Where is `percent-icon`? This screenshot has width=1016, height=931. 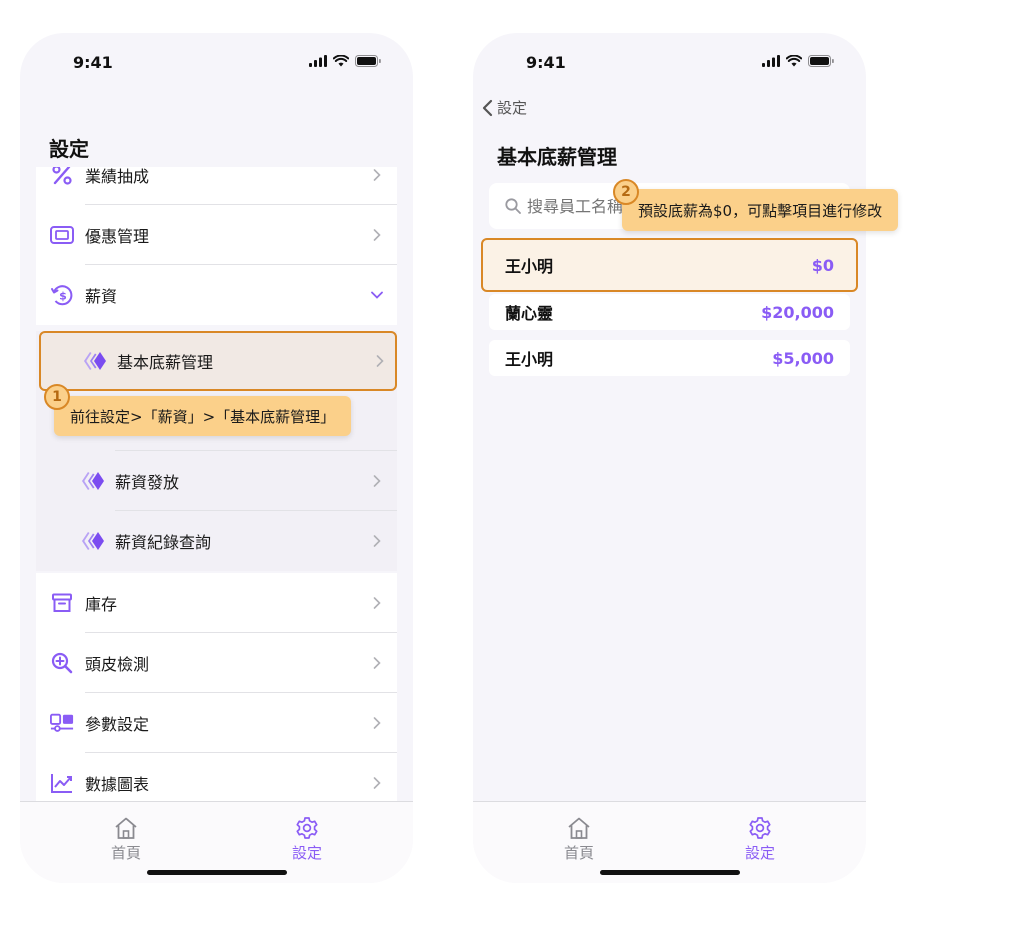
percent-icon is located at coordinates (62, 177).